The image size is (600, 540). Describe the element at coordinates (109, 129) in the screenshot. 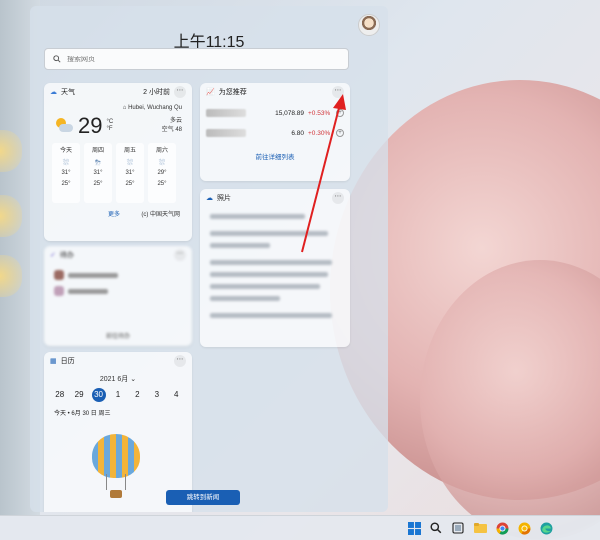

I see `fahrenheit-toggle: °F` at that location.